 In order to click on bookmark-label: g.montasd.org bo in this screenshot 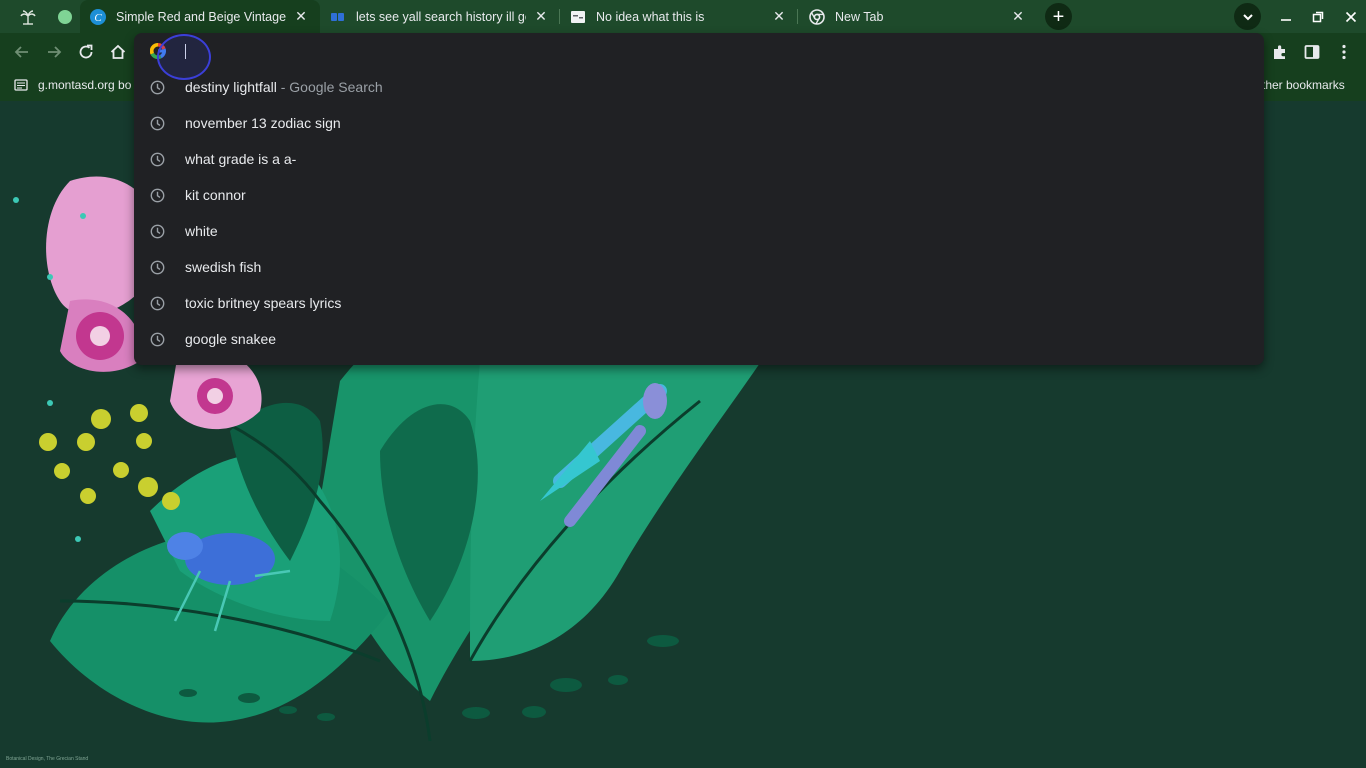, I will do `click(85, 85)`.